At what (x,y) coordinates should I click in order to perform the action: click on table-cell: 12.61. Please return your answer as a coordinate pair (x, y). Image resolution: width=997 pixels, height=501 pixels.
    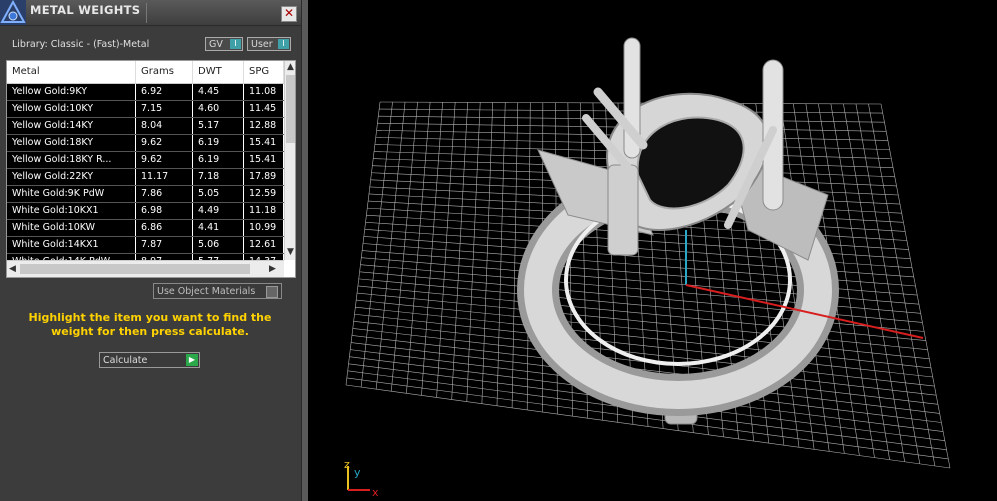
    Looking at the image, I should click on (264, 245).